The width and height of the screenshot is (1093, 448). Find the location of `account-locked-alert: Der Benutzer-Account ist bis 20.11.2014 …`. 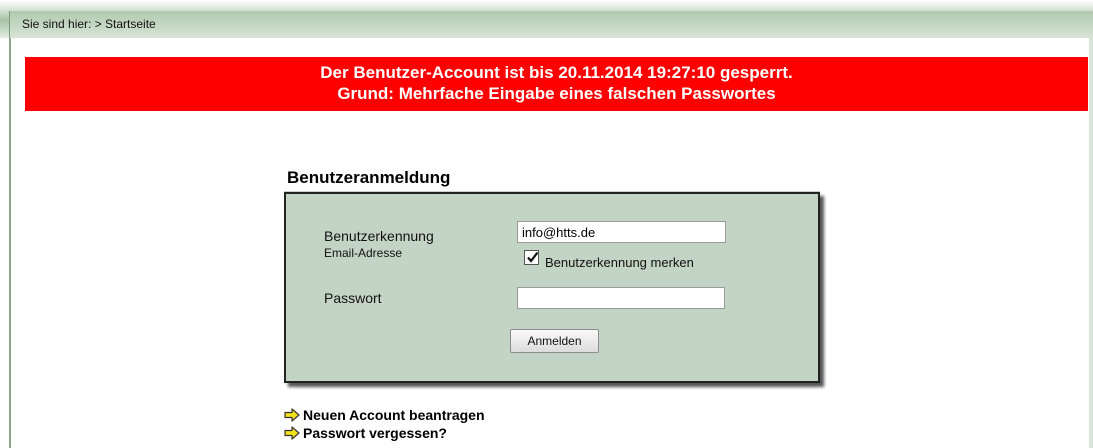

account-locked-alert: Der Benutzer-Account ist bis 20.11.2014 … is located at coordinates (556, 84).